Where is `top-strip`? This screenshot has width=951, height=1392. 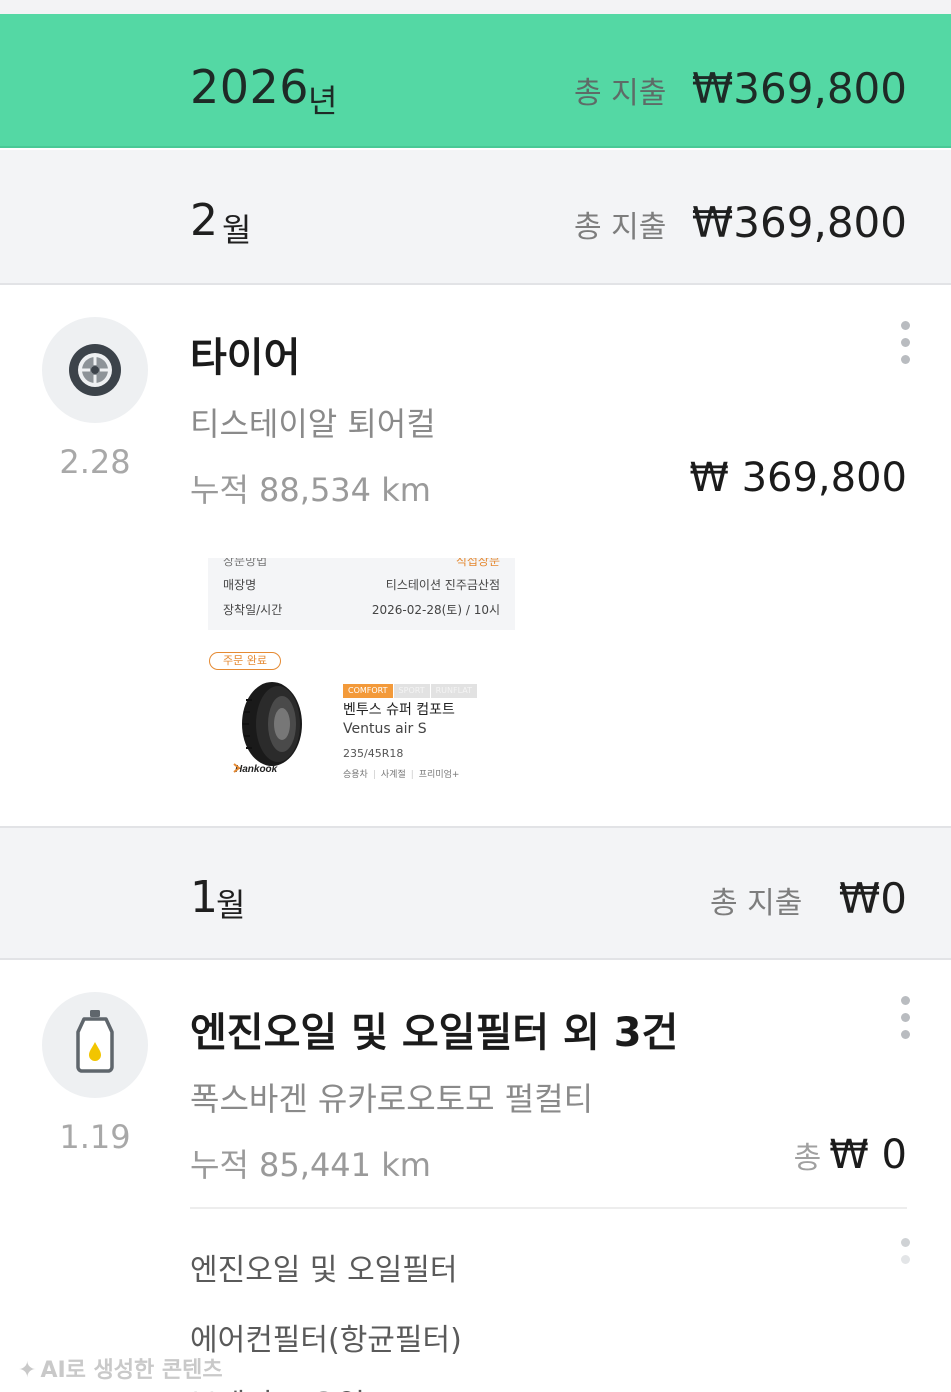
top-strip is located at coordinates (475, 7).